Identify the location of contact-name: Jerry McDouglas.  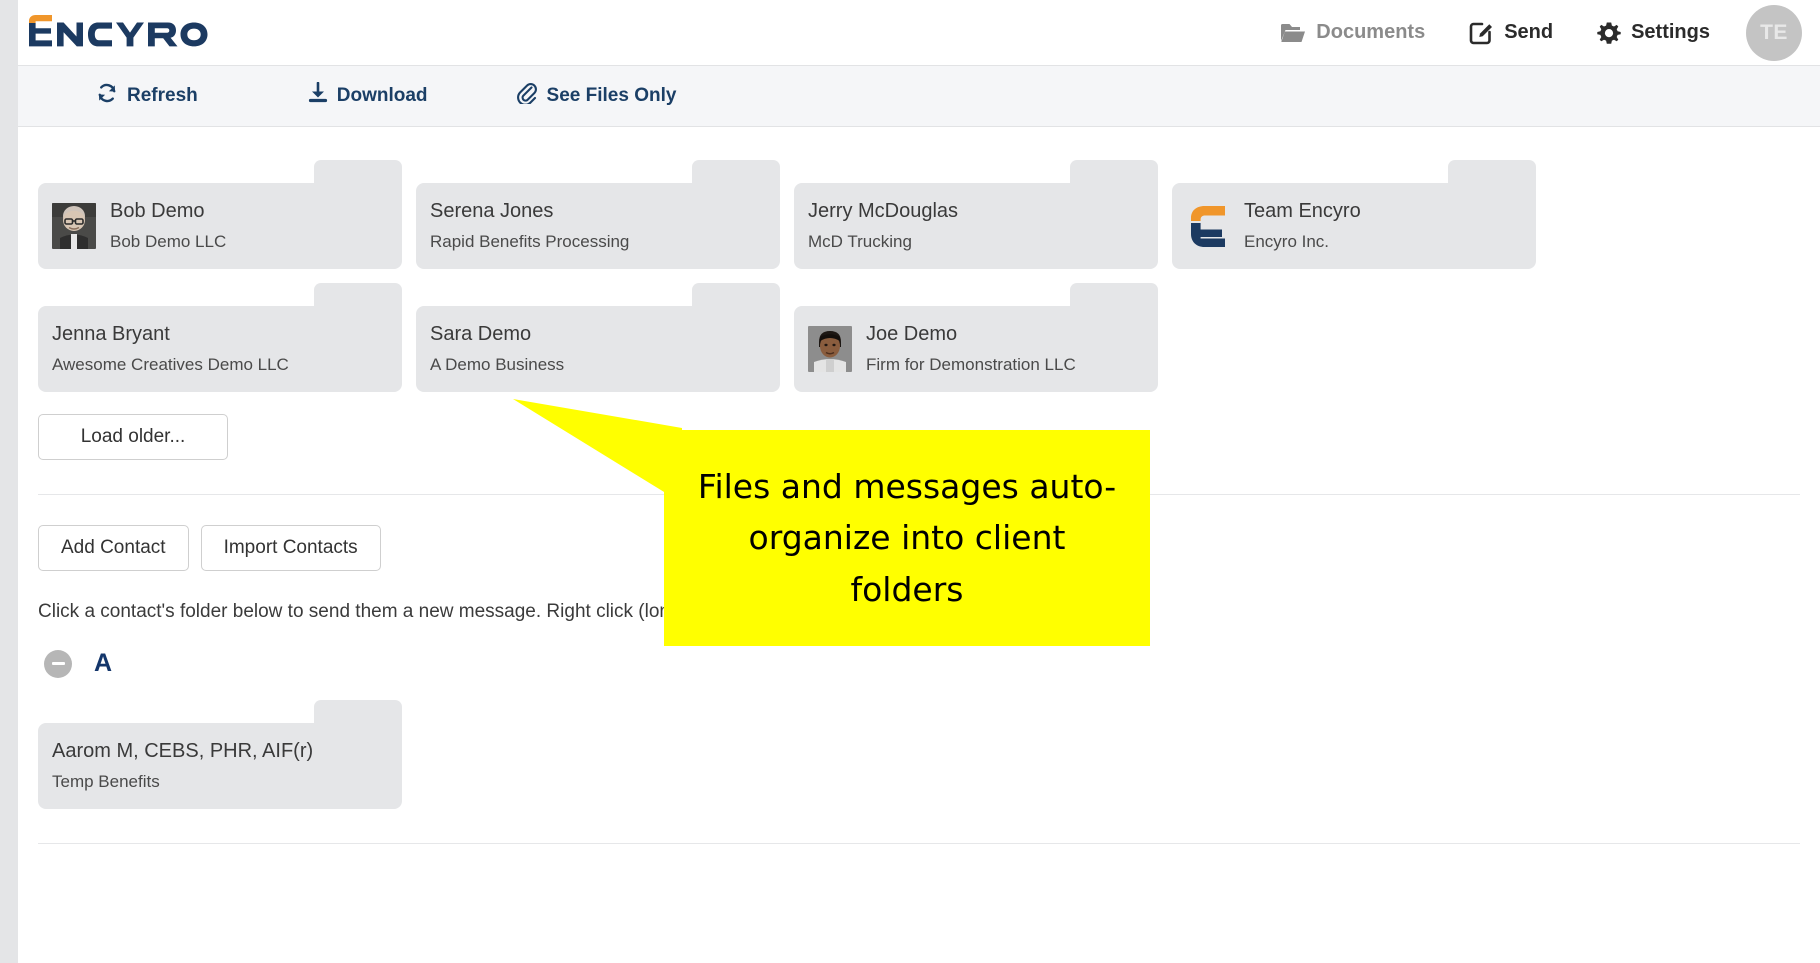
(883, 211).